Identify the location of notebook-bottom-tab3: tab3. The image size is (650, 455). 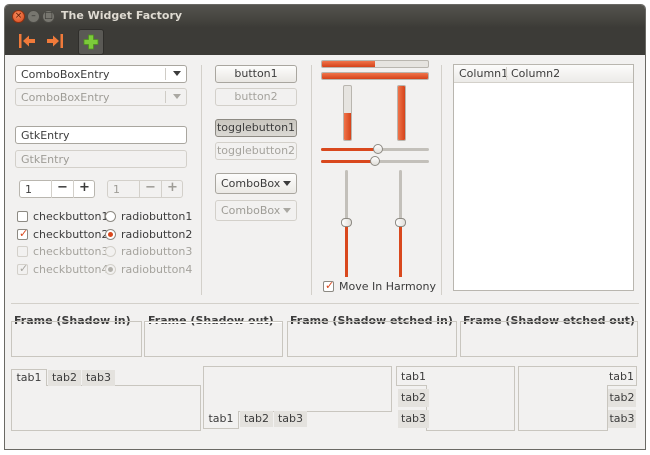
(290, 419).